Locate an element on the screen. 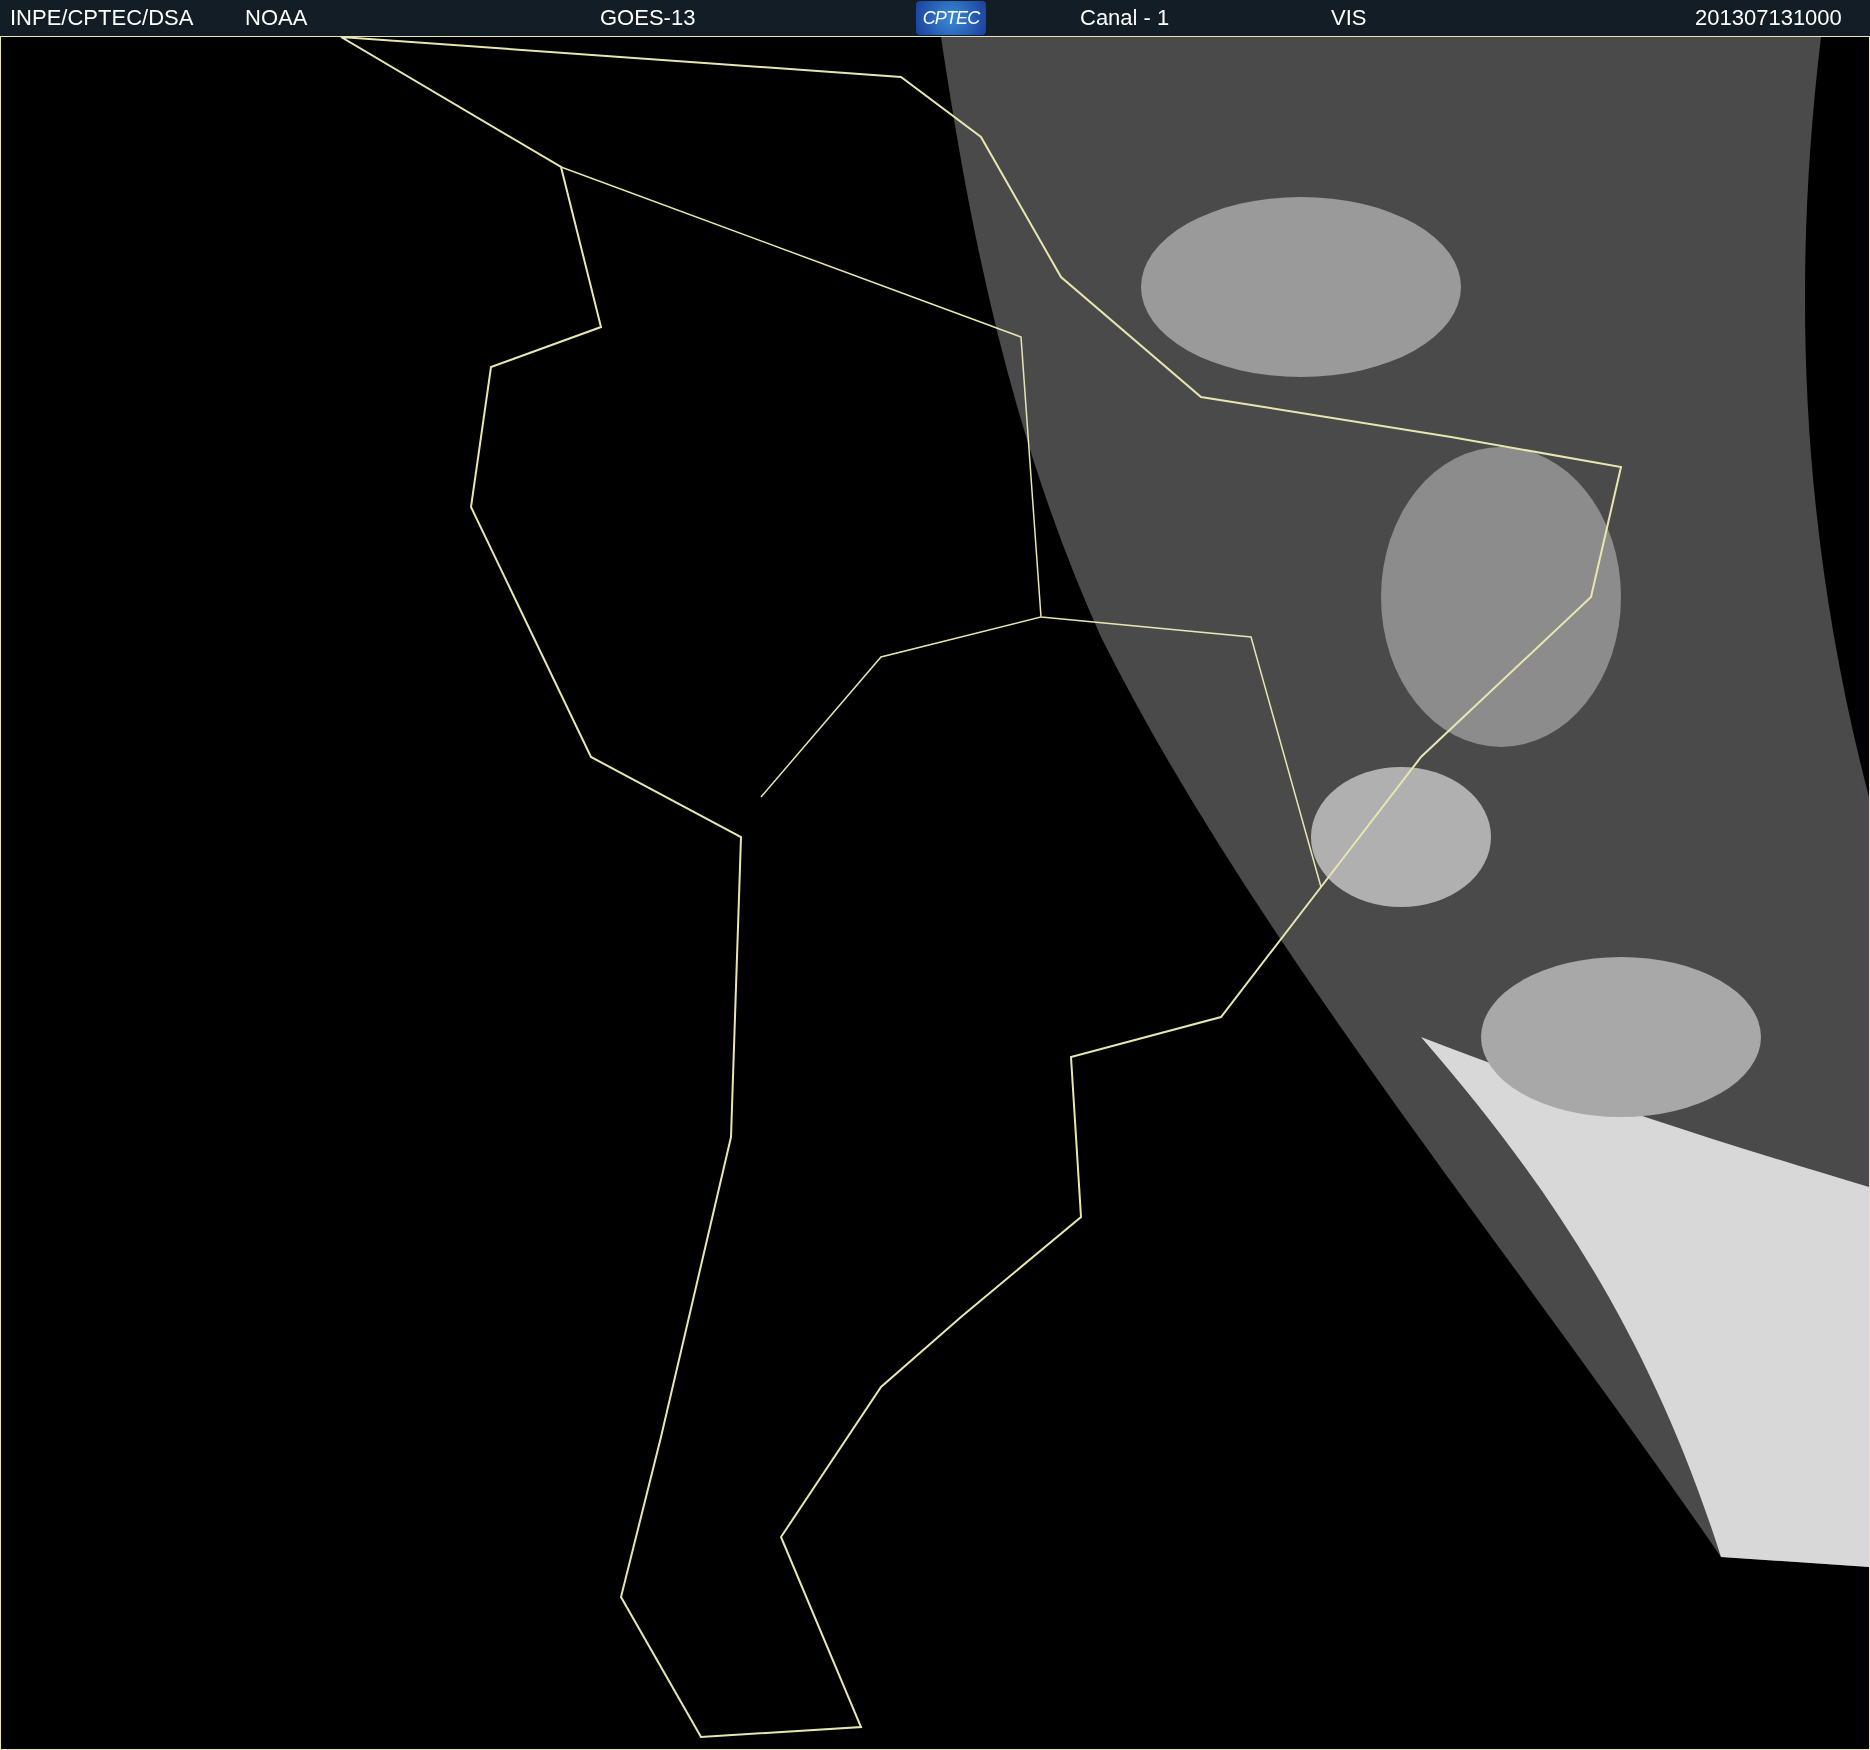 This screenshot has width=1870, height=1750. channel-label: Canal - 1 is located at coordinates (1125, 18).